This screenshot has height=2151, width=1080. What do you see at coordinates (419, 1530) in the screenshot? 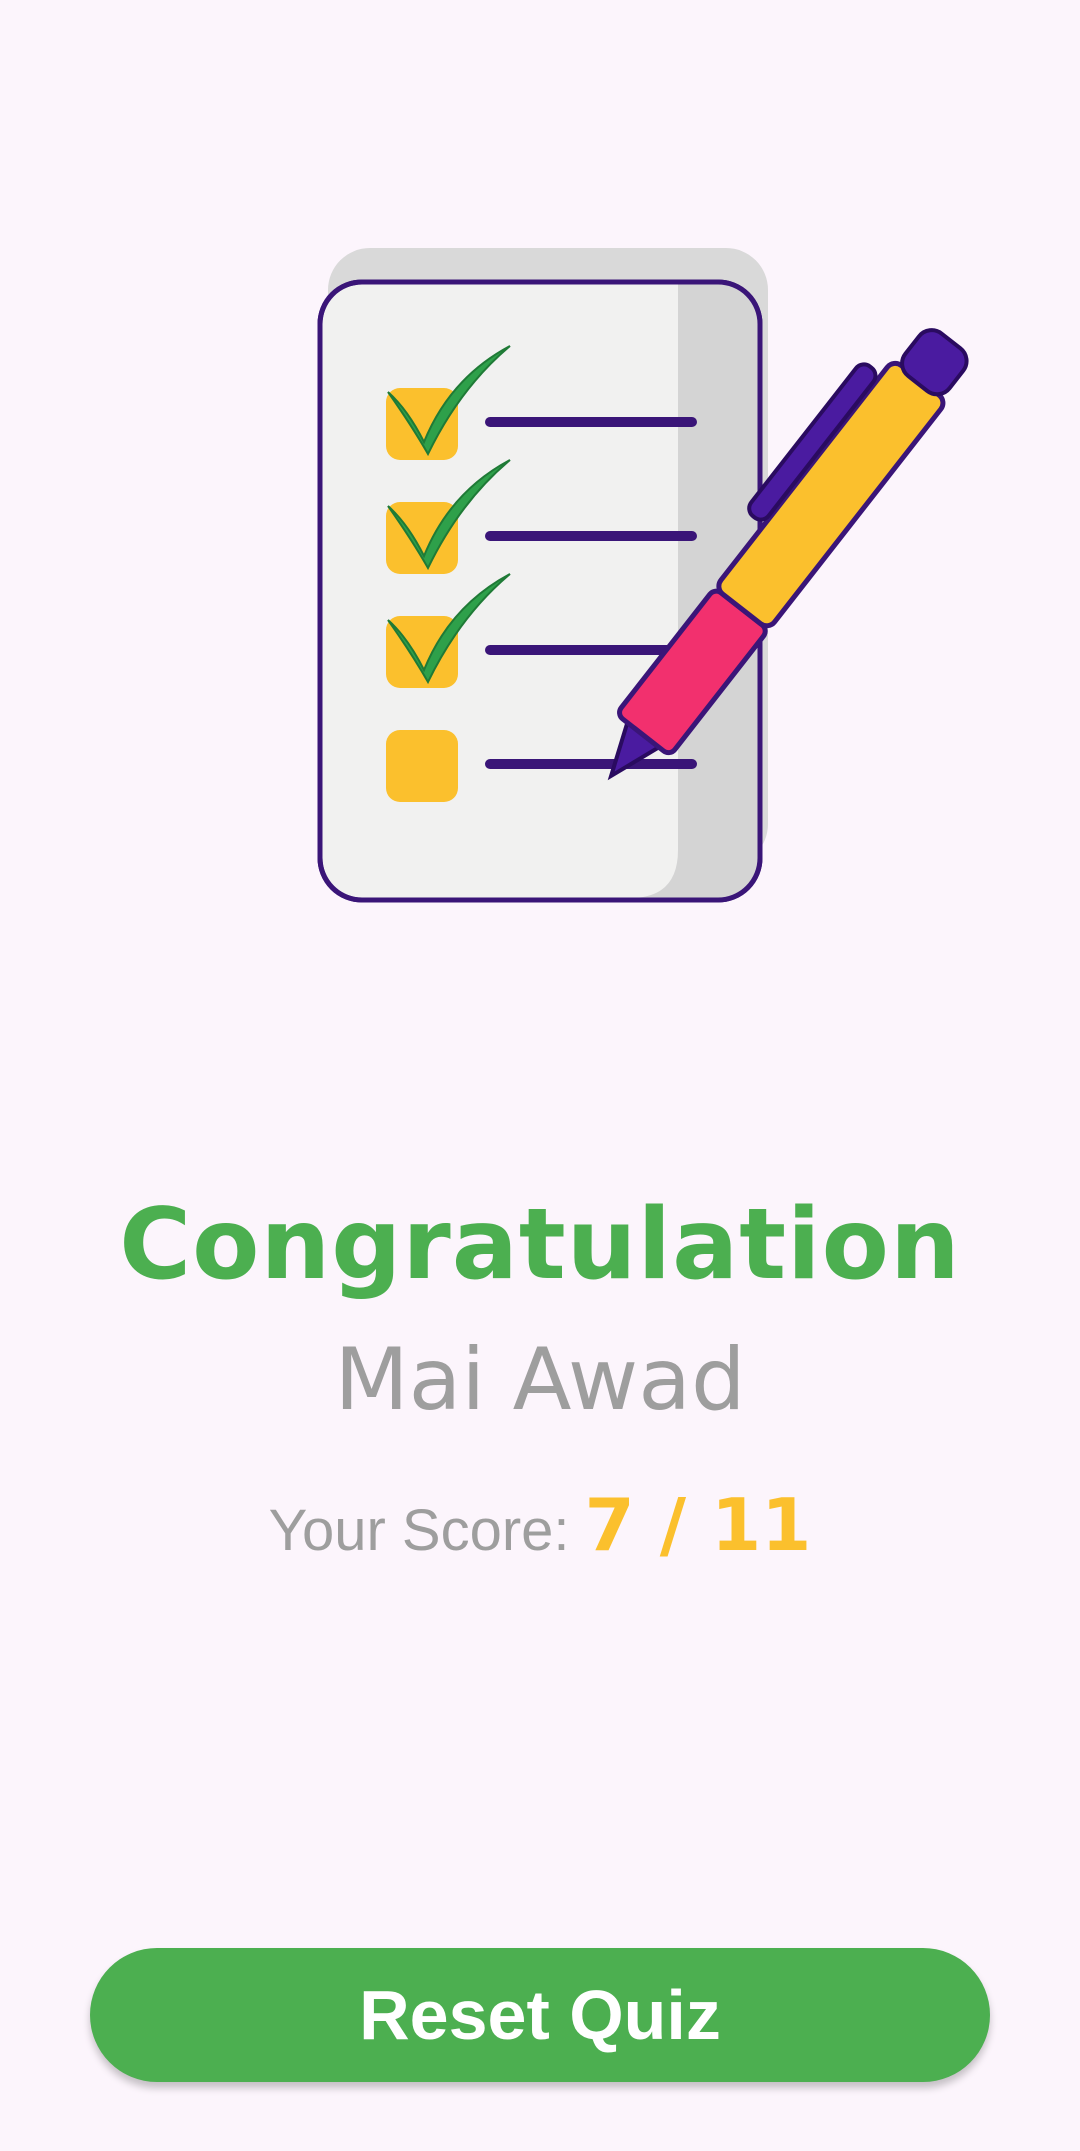
I see `score-label: Your Score:` at bounding box center [419, 1530].